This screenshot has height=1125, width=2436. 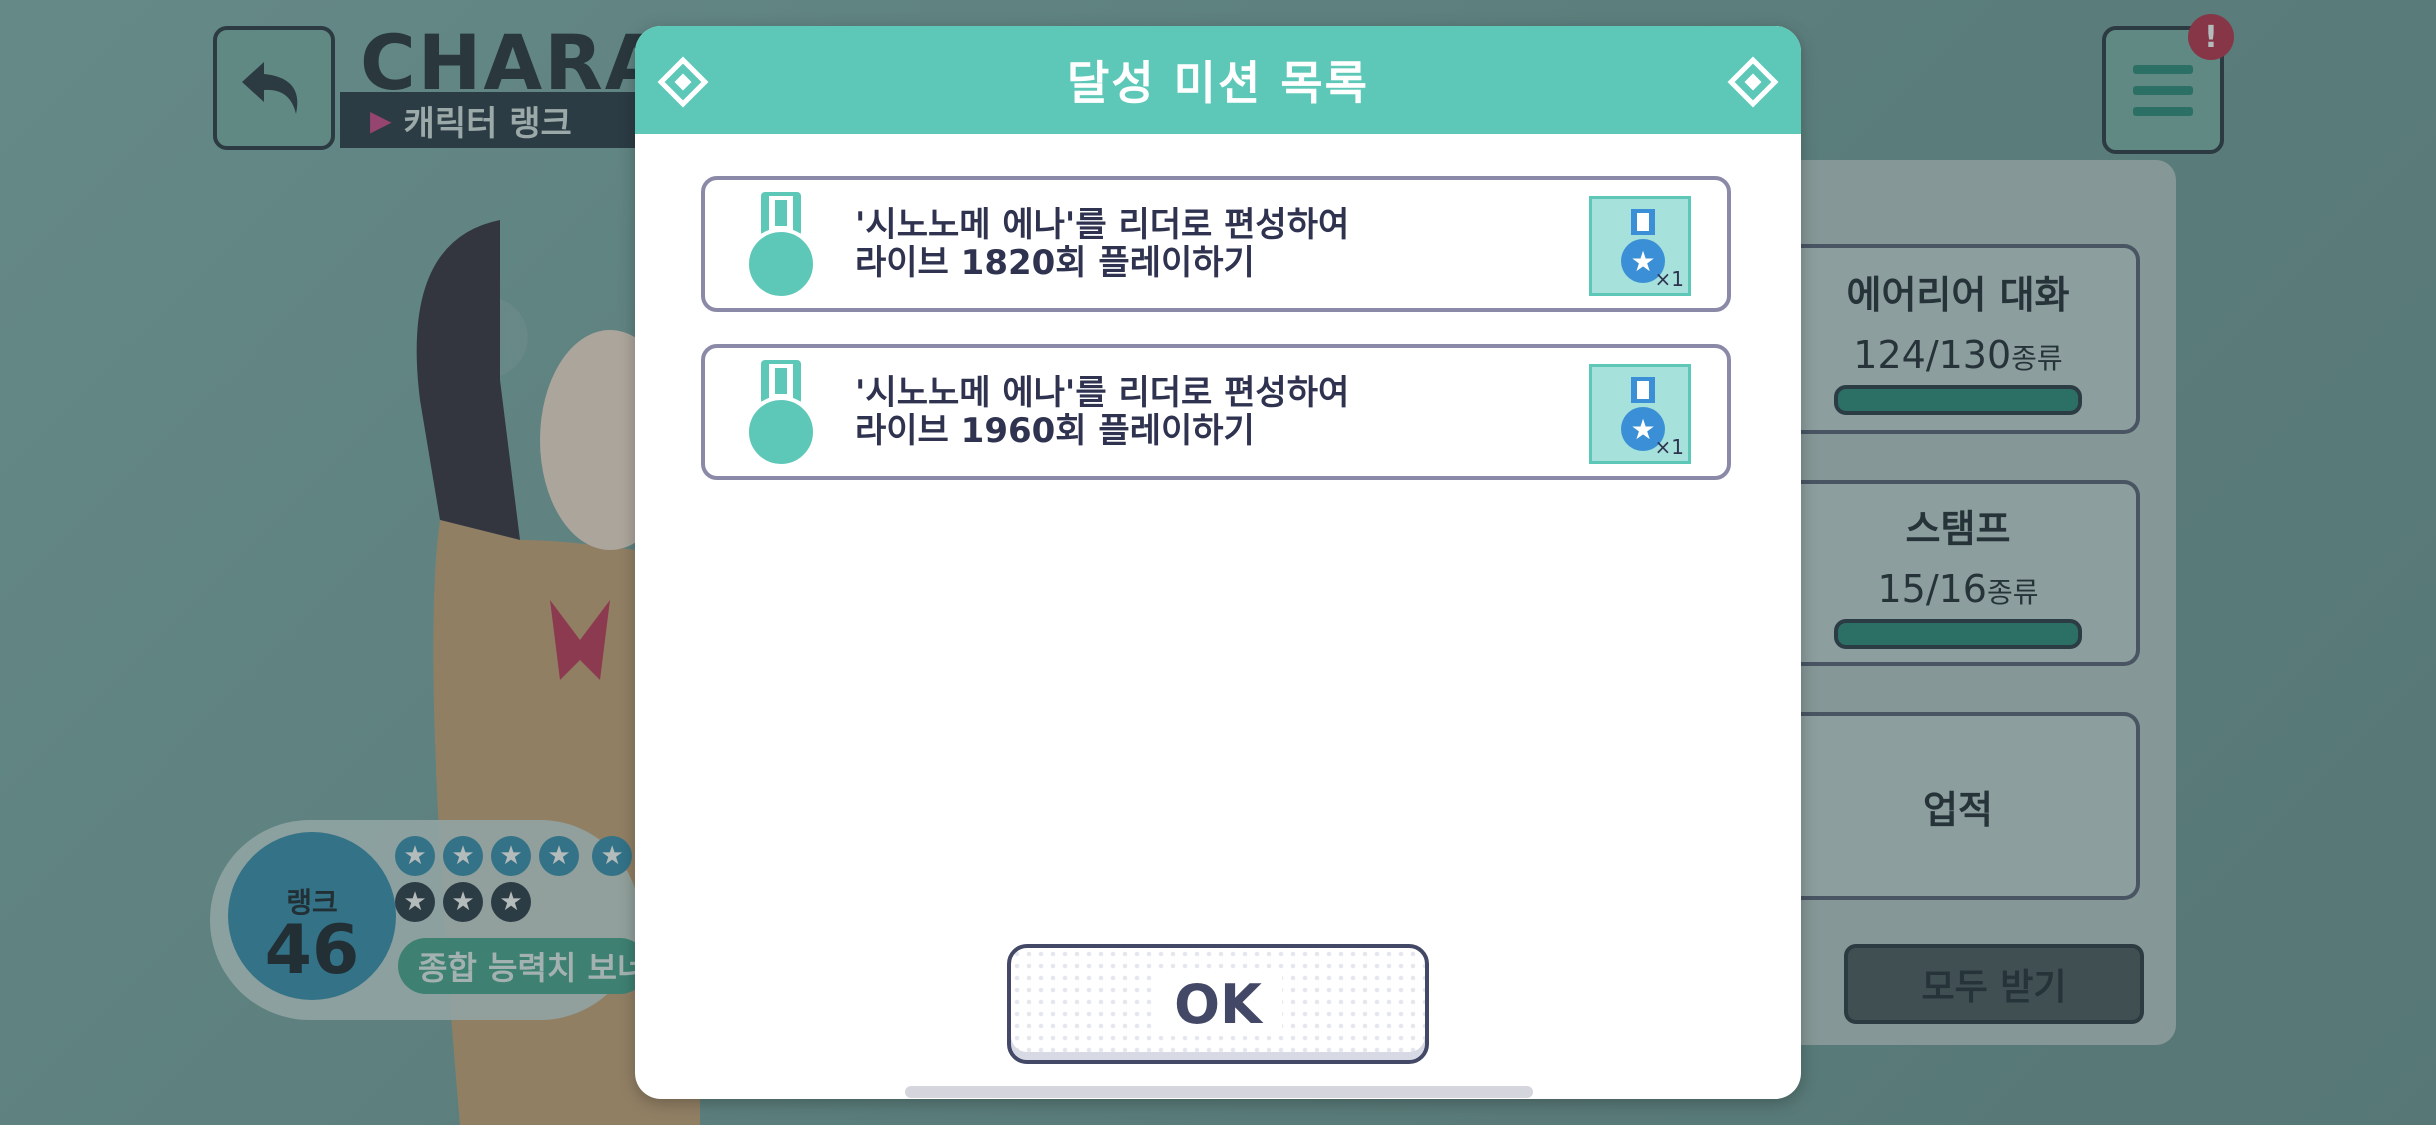 I want to click on ok-button: OK, so click(x=1218, y=1004).